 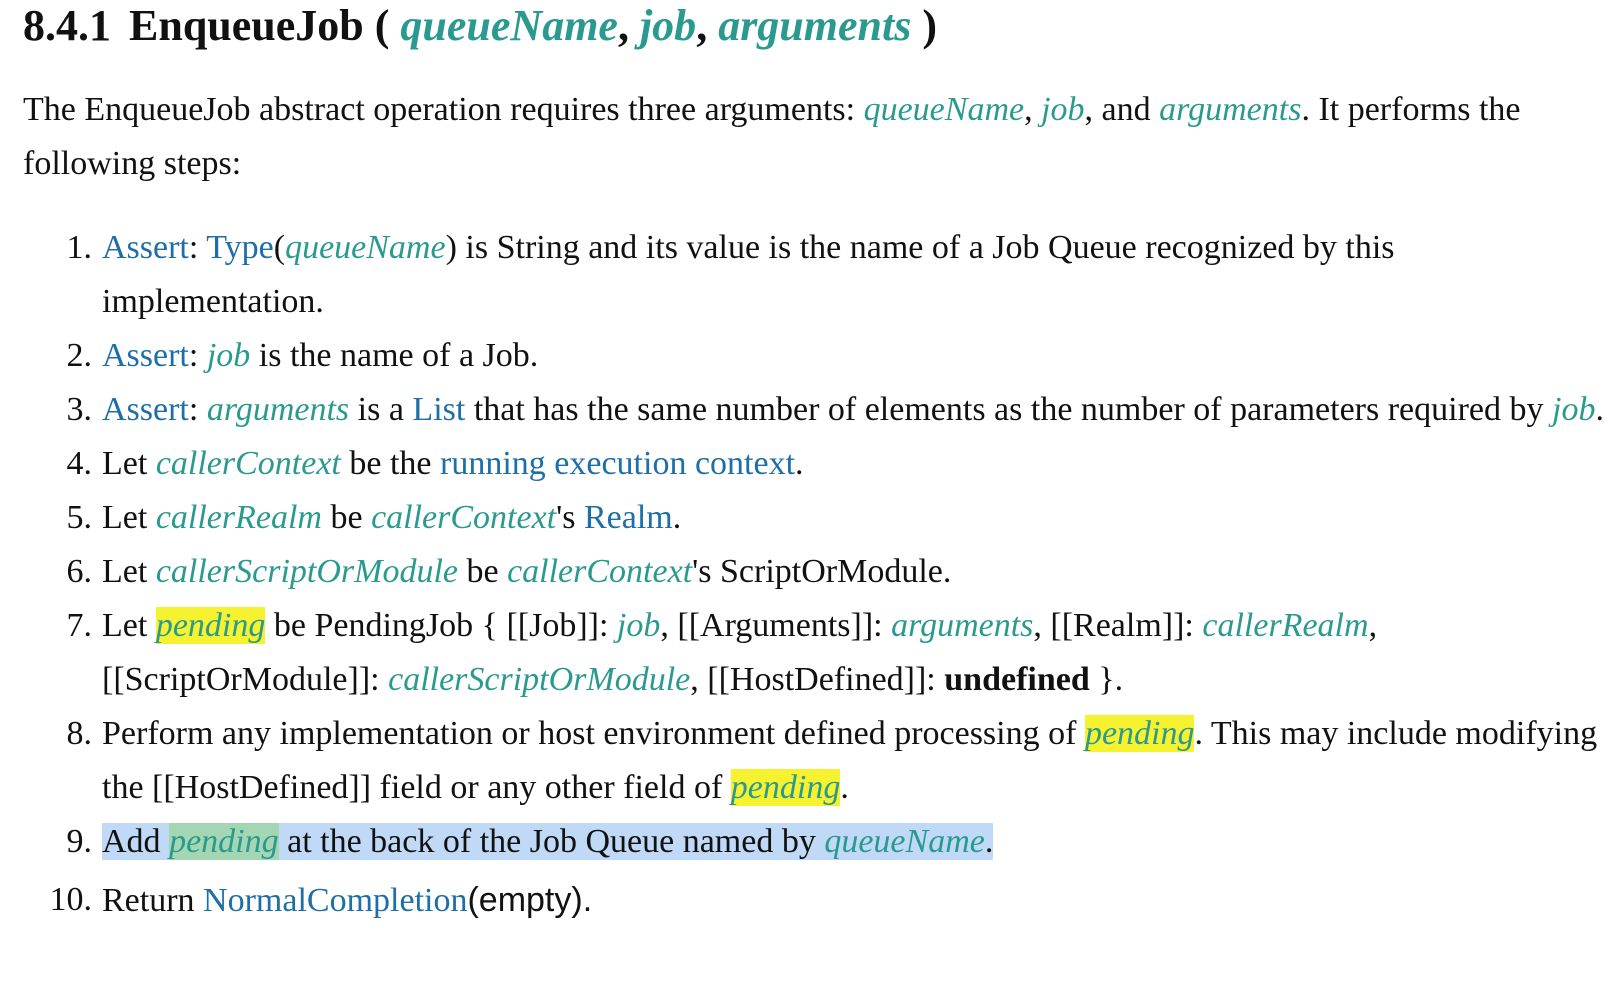 What do you see at coordinates (822, 571) in the screenshot?
I see `step-text: 's ScriptOrModule.` at bounding box center [822, 571].